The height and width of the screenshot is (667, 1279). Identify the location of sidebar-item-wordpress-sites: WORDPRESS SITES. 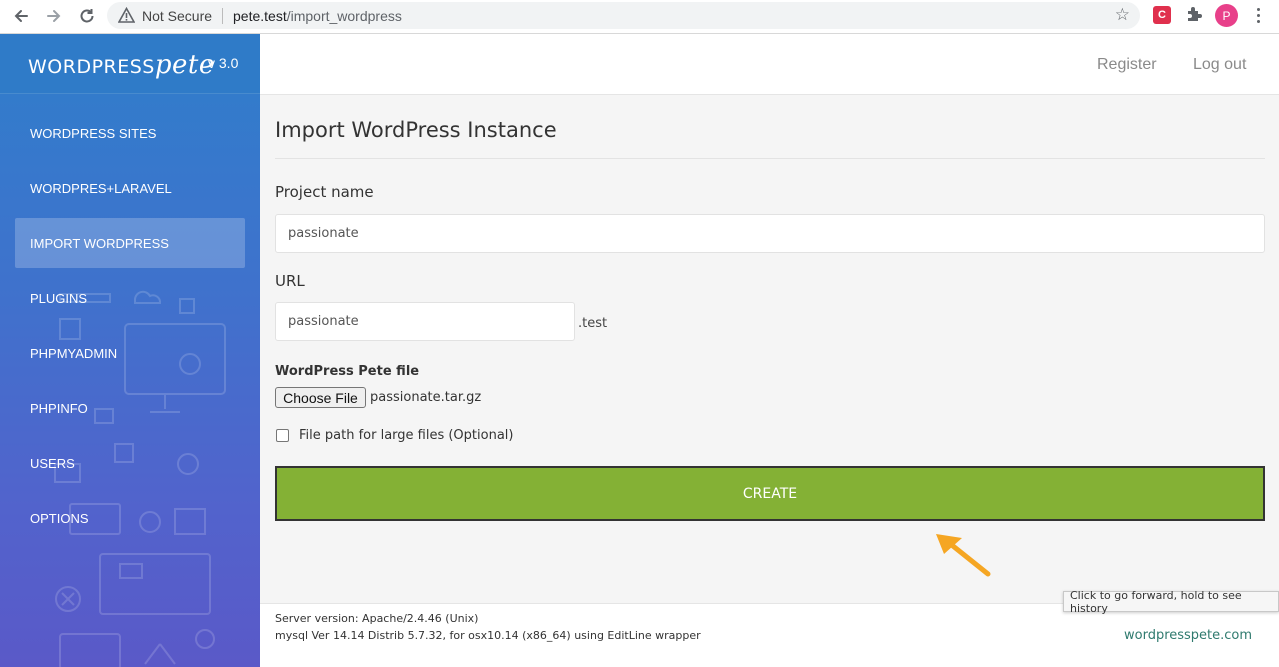
(130, 133).